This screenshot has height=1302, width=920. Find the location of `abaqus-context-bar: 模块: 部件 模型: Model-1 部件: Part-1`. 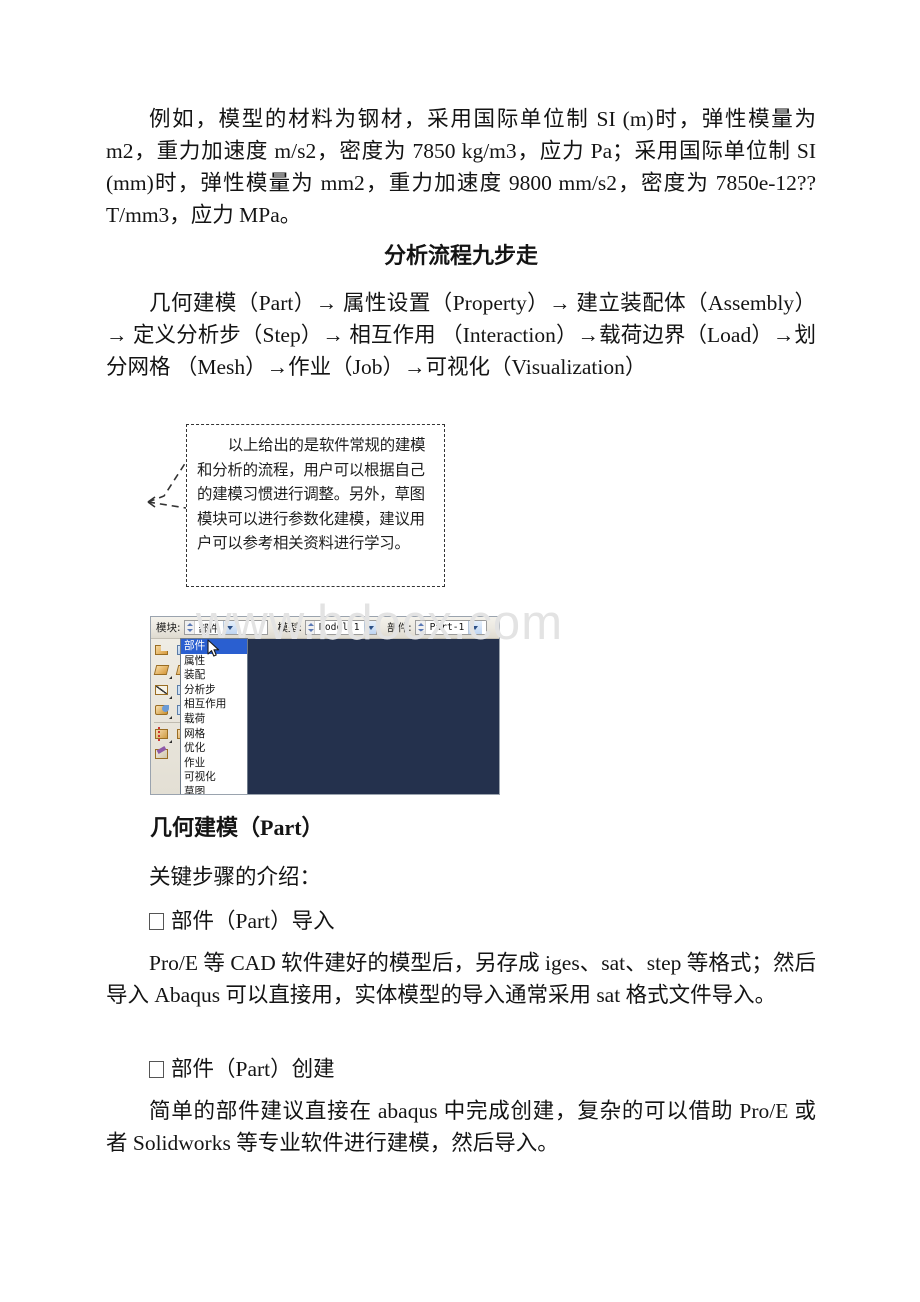

abaqus-context-bar: 模块: 部件 模型: Model-1 部件: Part-1 is located at coordinates (325, 628).